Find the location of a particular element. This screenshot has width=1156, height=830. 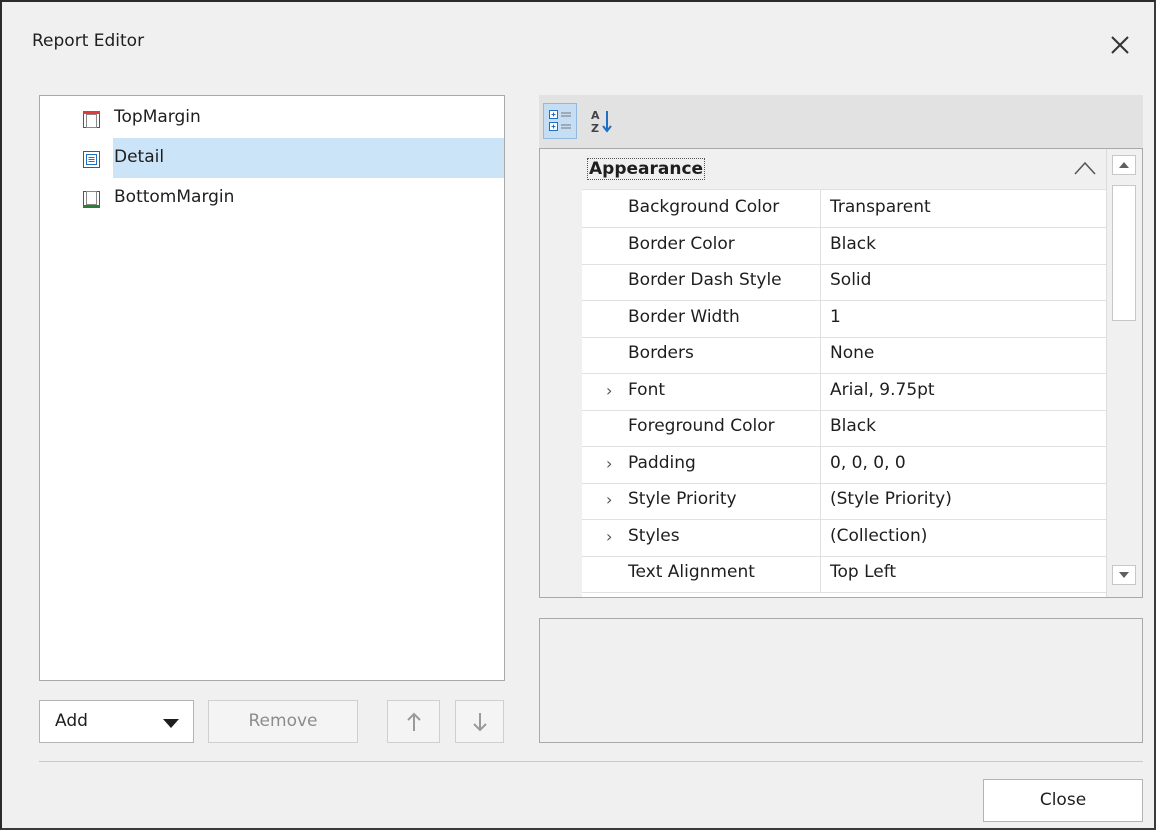

property-name: Font is located at coordinates (647, 389).